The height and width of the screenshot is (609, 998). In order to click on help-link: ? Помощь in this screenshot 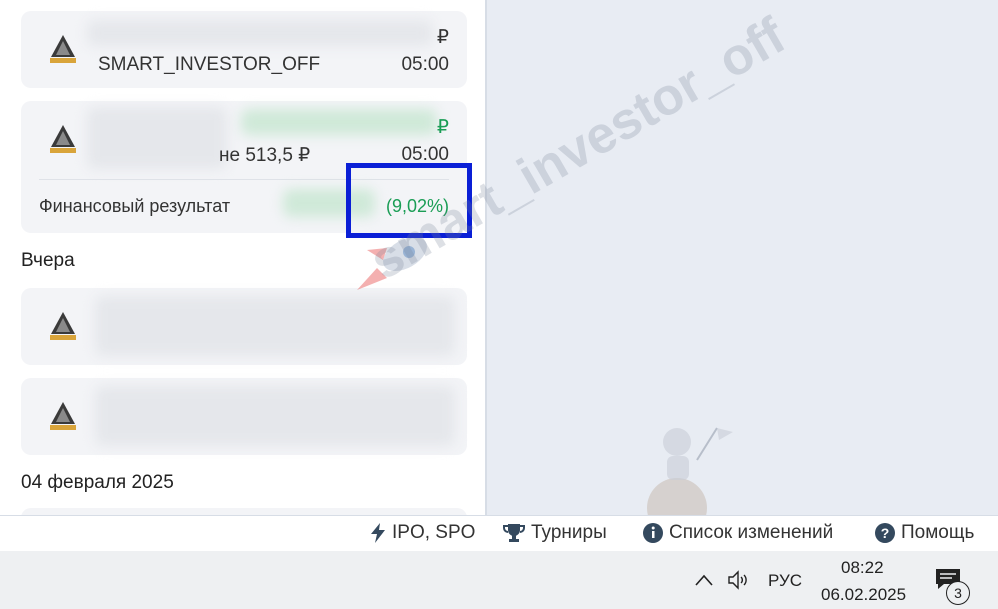, I will do `click(924, 533)`.